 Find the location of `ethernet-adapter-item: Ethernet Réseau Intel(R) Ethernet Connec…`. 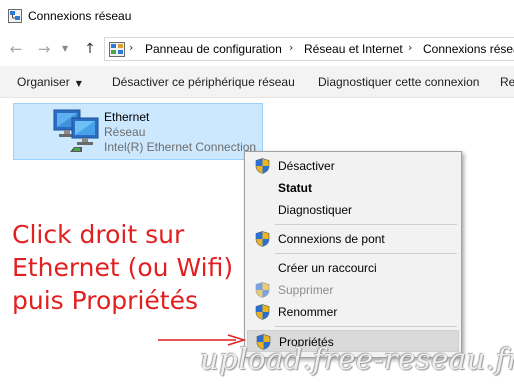

ethernet-adapter-item: Ethernet Réseau Intel(R) Ethernet Connec… is located at coordinates (138, 131).